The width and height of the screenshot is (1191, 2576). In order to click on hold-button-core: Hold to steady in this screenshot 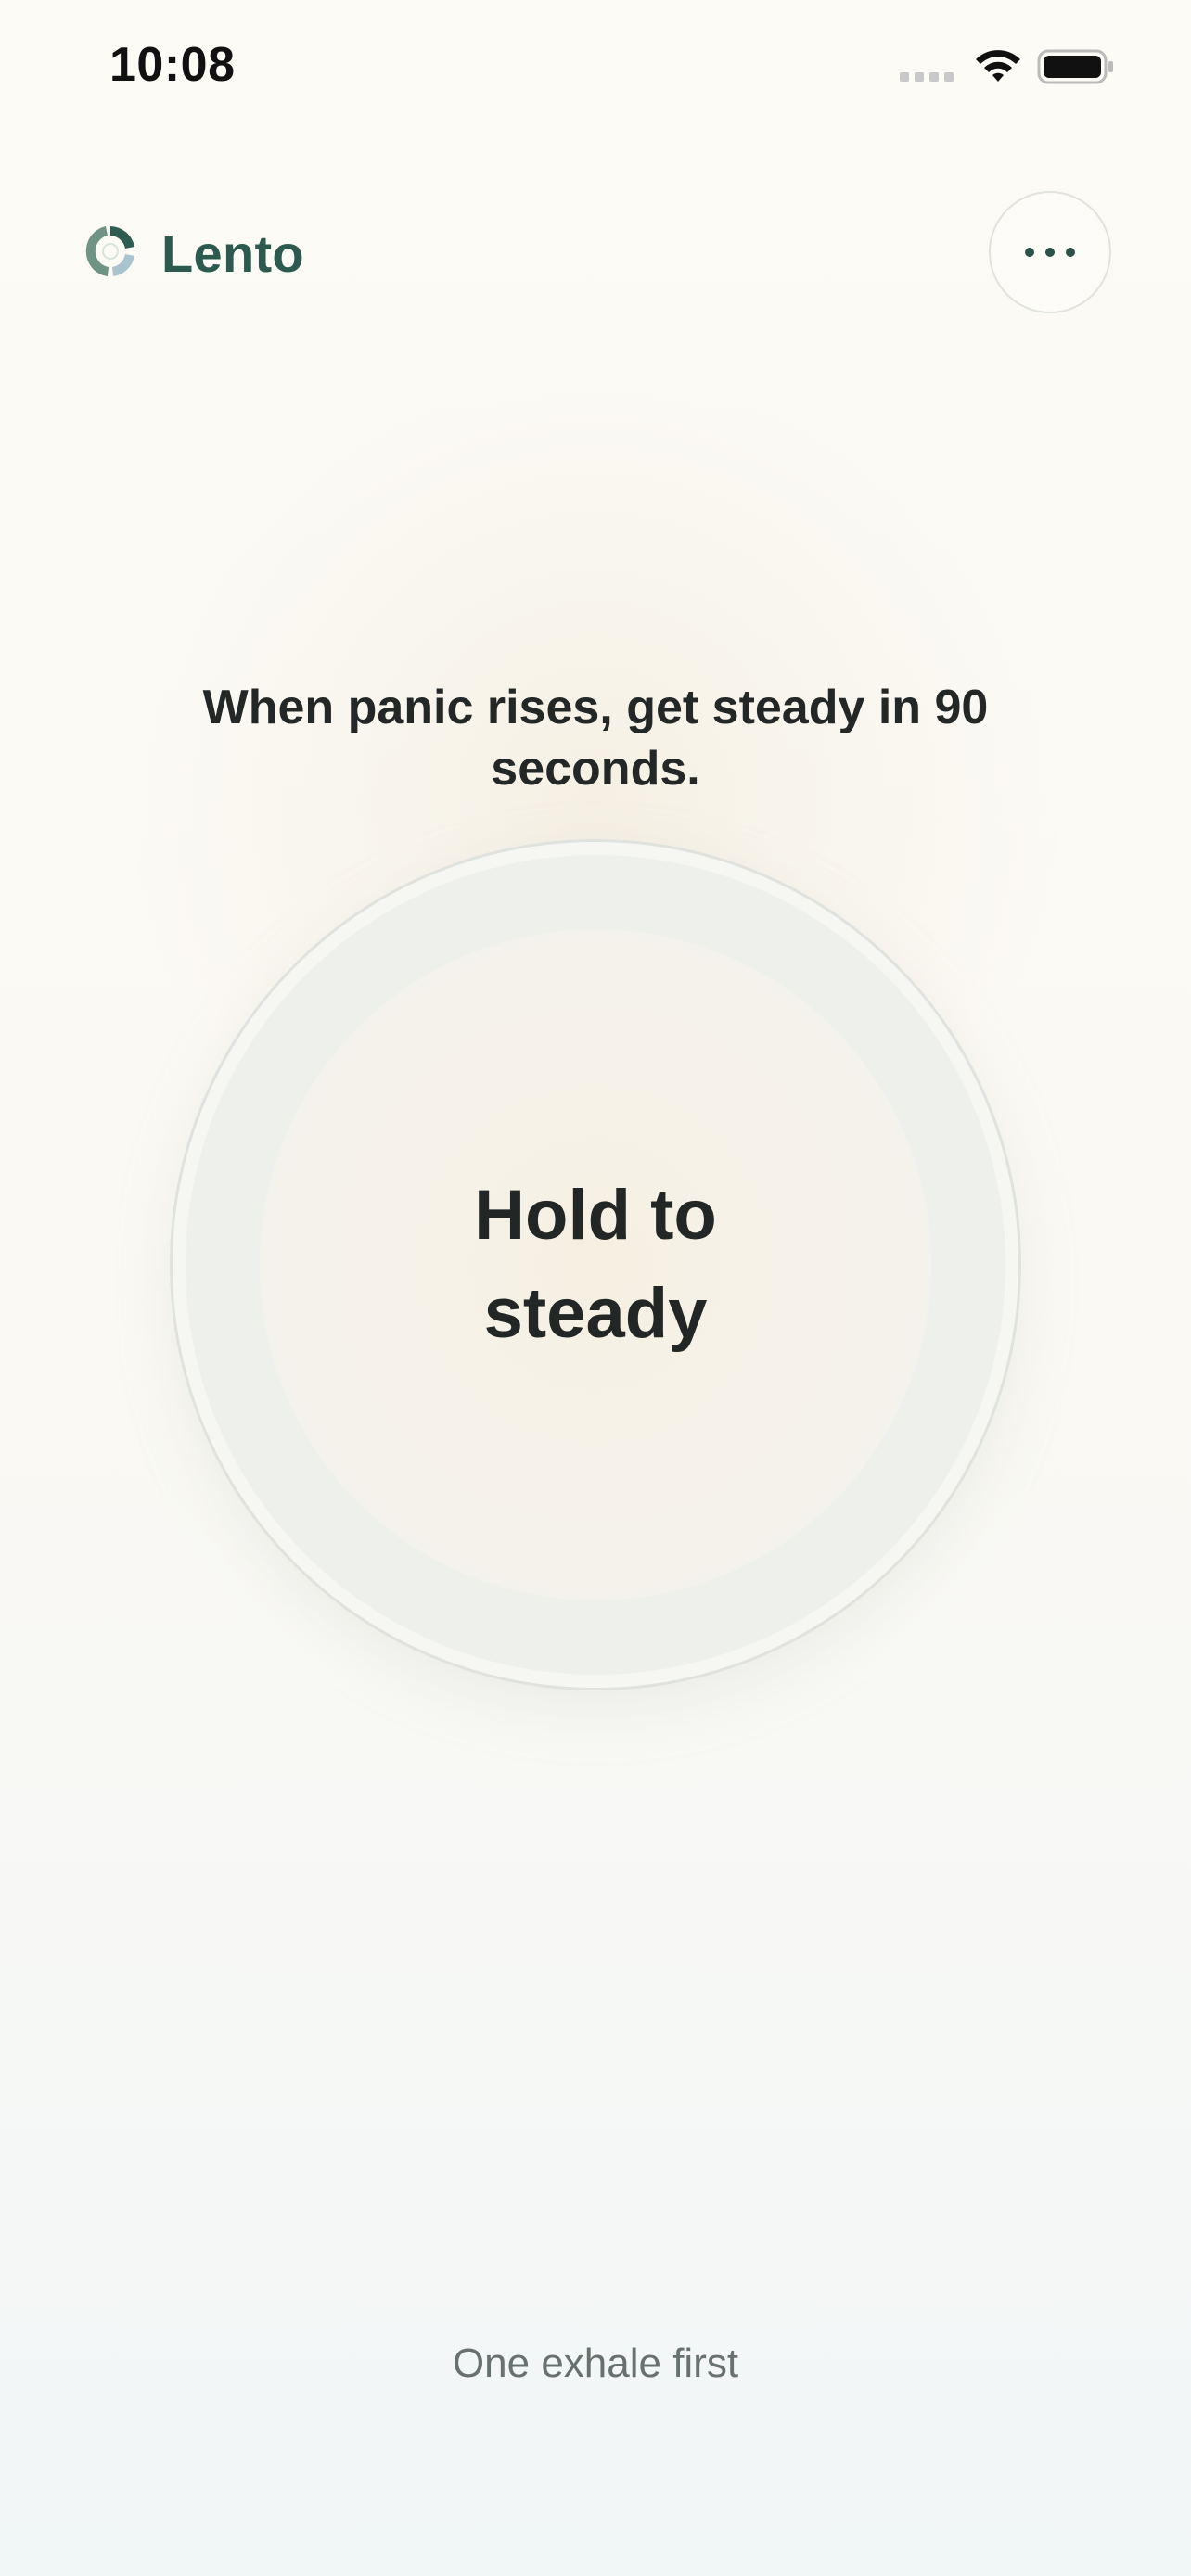, I will do `click(595, 1264)`.